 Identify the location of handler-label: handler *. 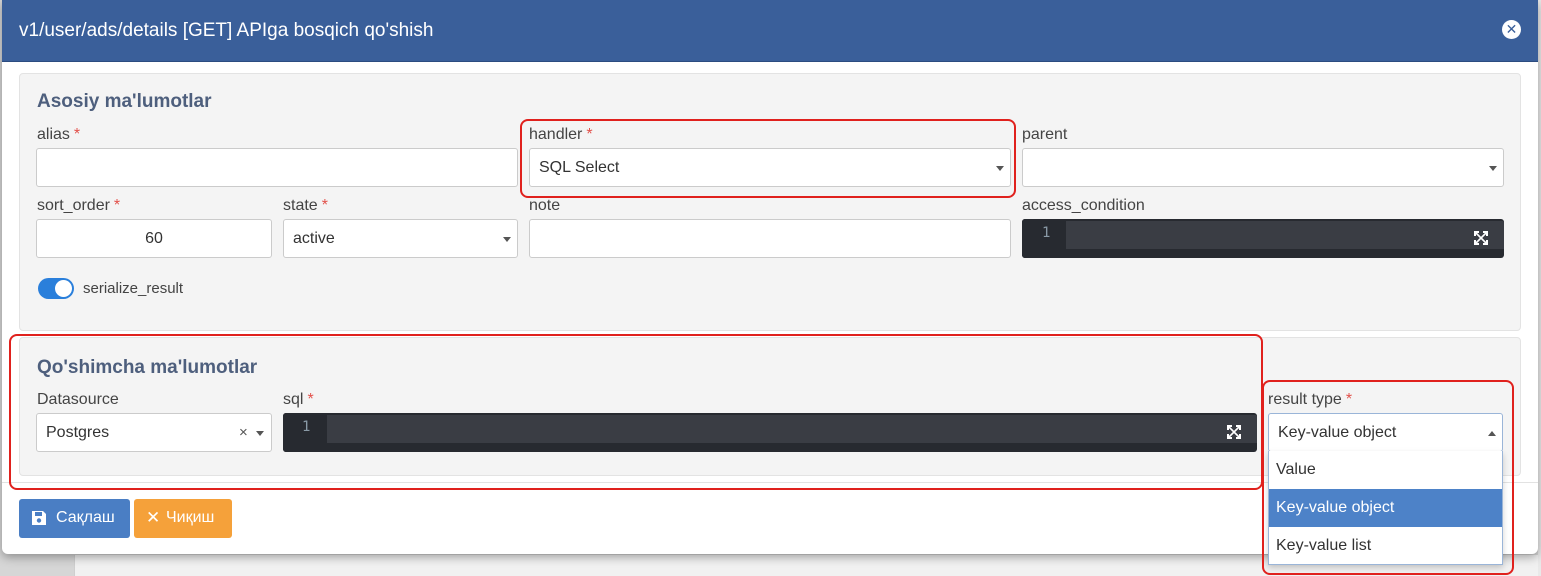
(561, 134).